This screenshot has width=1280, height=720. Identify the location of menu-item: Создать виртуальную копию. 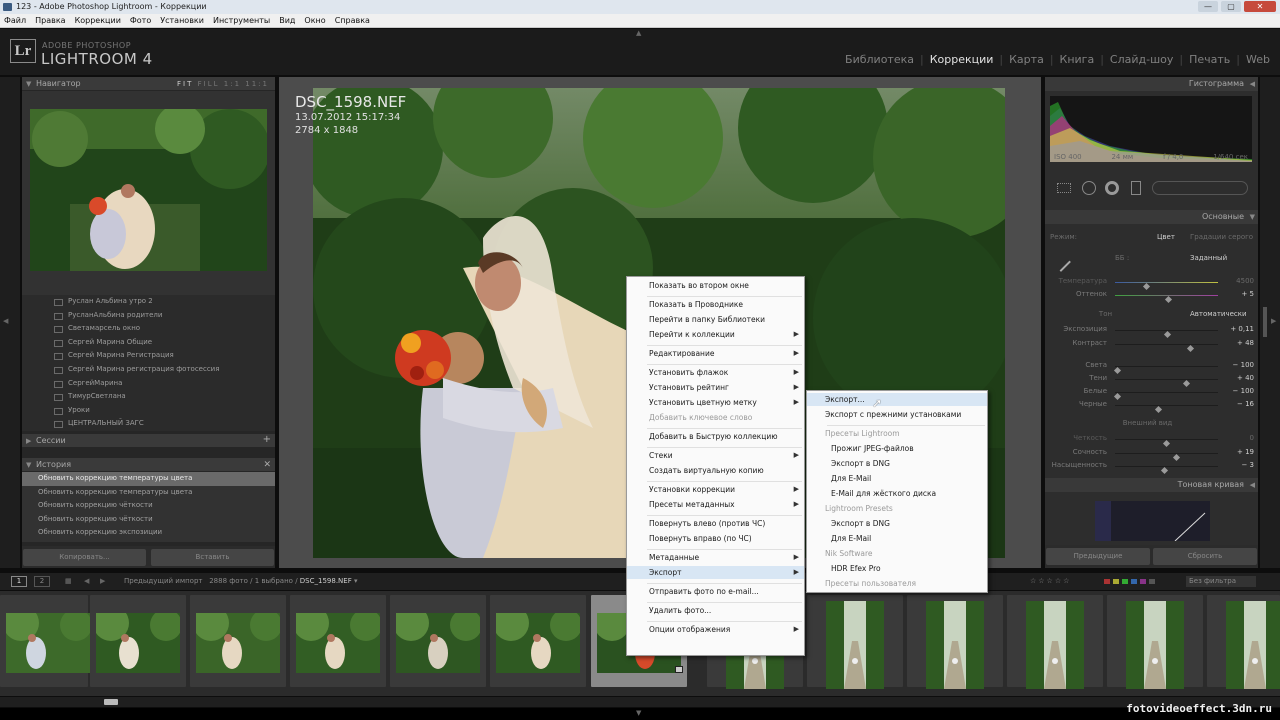
(715, 470).